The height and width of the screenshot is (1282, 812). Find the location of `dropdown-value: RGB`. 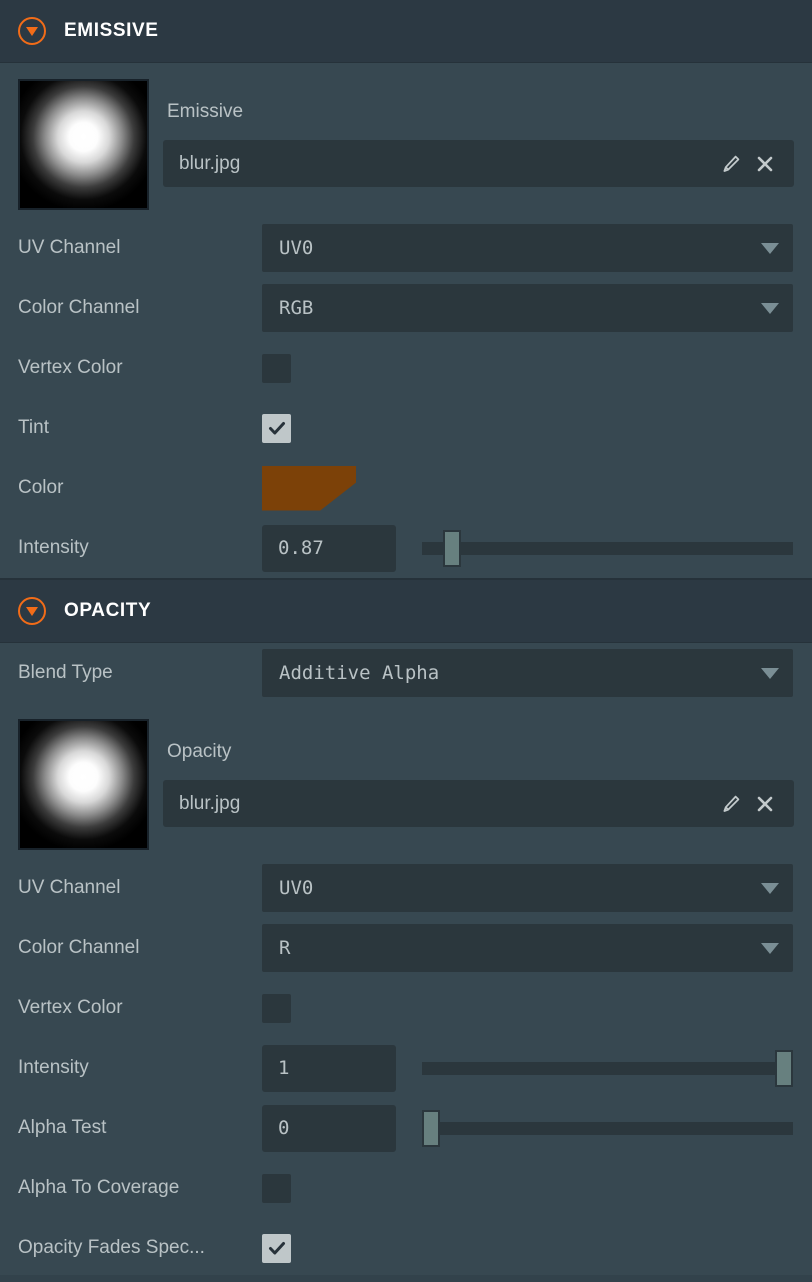

dropdown-value: RGB is located at coordinates (296, 308).